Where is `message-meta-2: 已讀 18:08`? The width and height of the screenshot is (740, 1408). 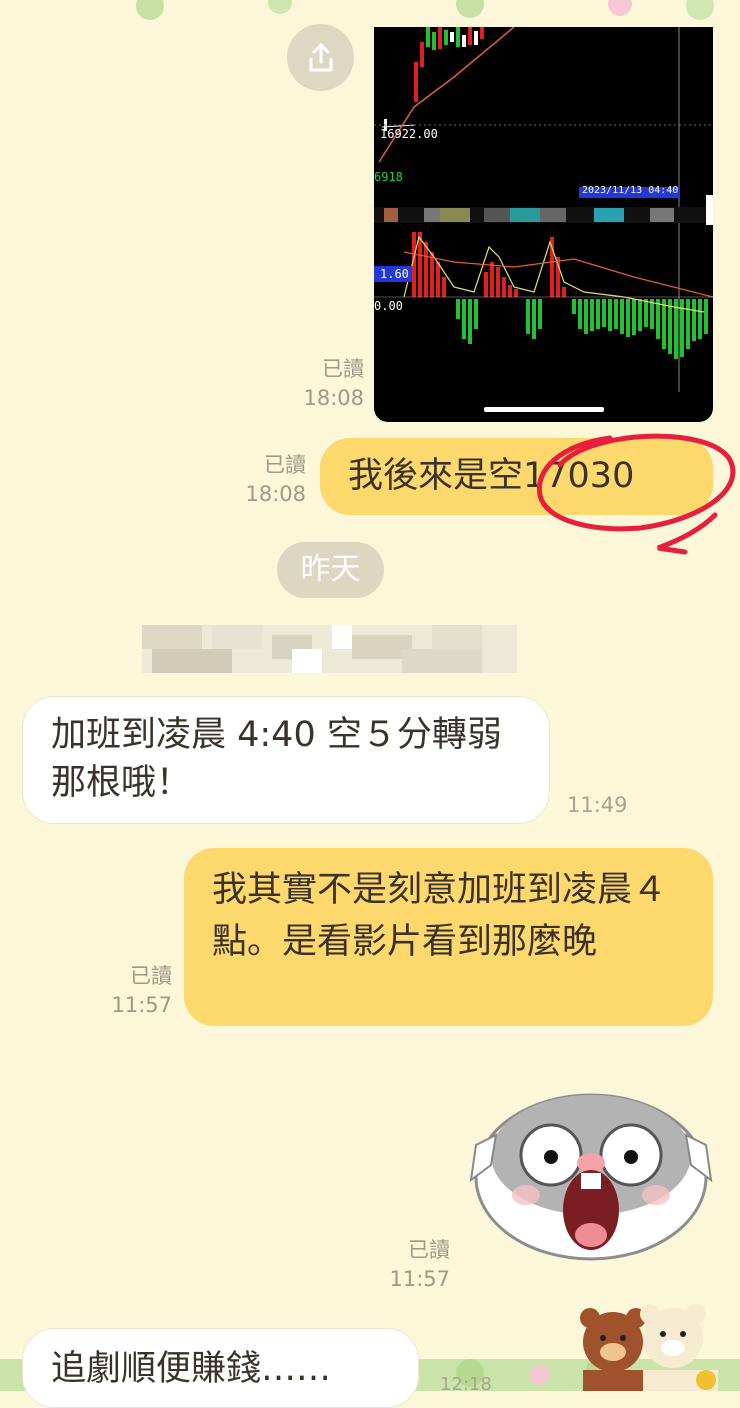
message-meta-2: 已讀 18:08 is located at coordinates (269, 480).